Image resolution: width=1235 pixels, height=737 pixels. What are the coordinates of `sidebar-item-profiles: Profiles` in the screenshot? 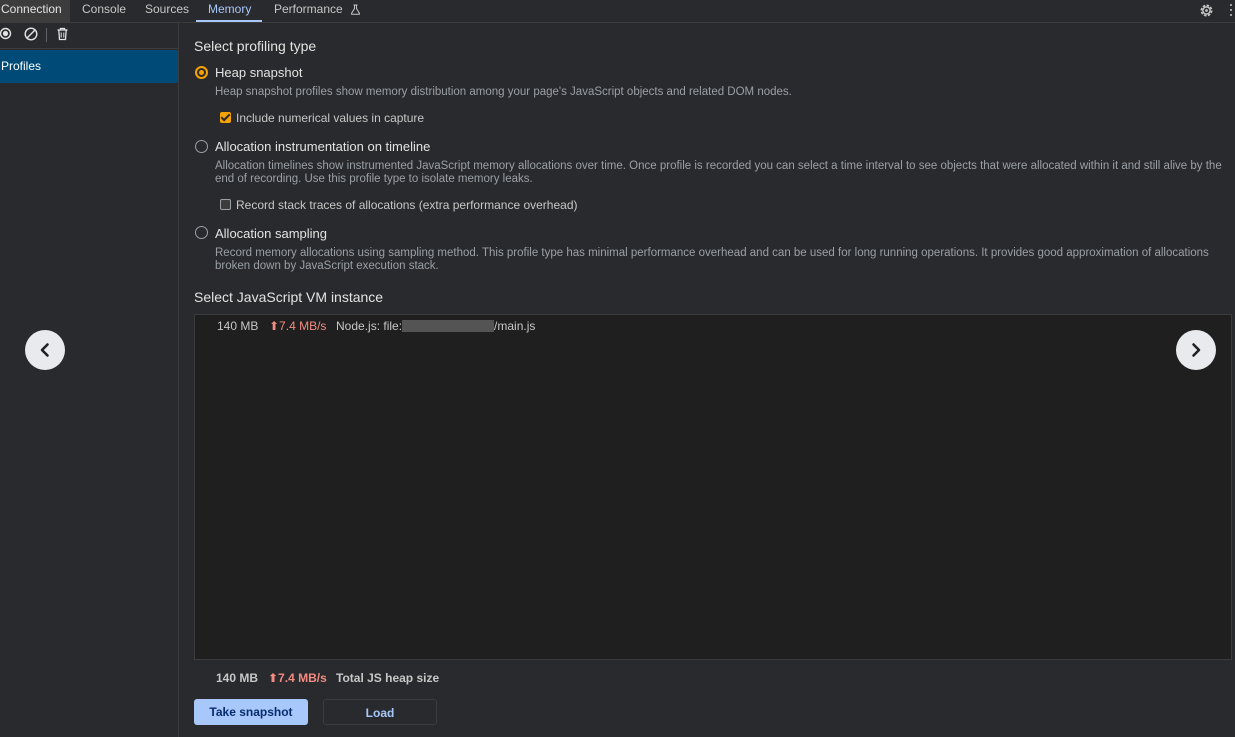 It's located at (89, 66).